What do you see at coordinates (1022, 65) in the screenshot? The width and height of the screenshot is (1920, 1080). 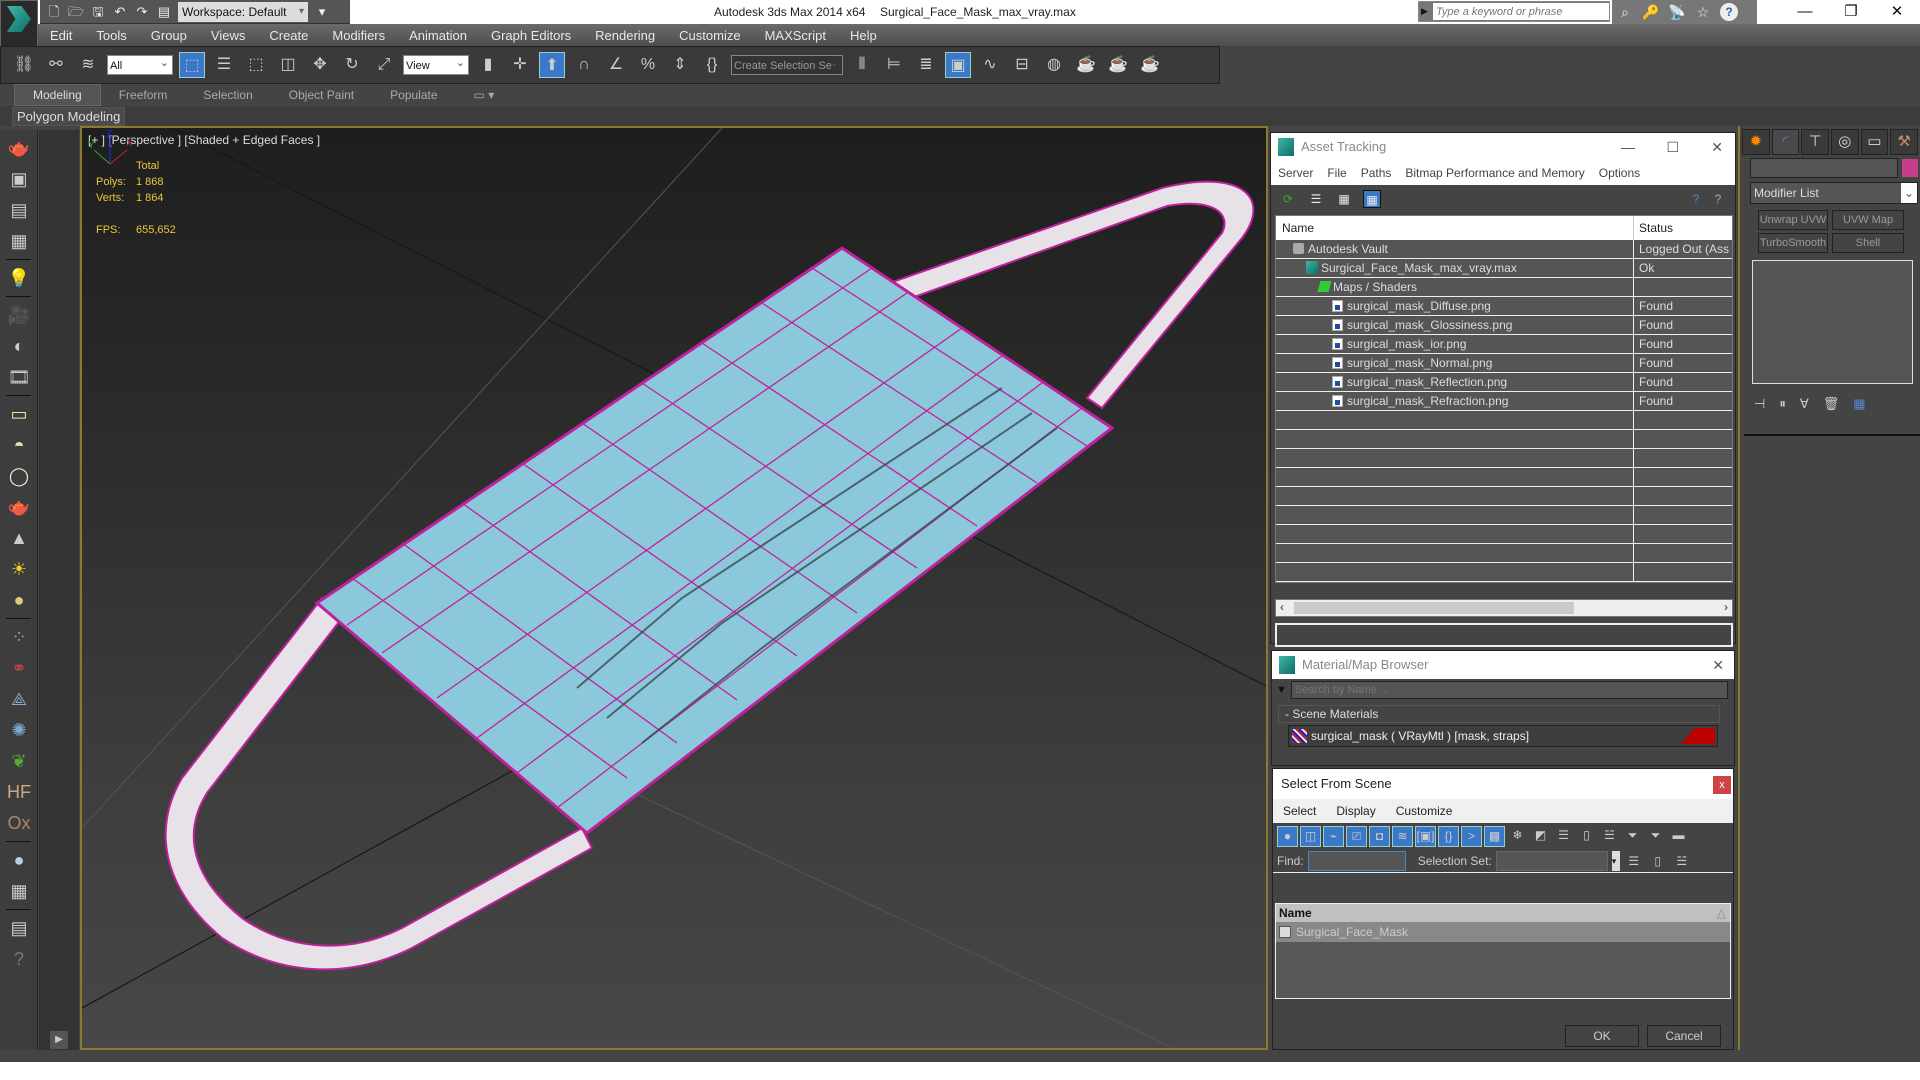 I see `schematic-view-icon: ⊟` at bounding box center [1022, 65].